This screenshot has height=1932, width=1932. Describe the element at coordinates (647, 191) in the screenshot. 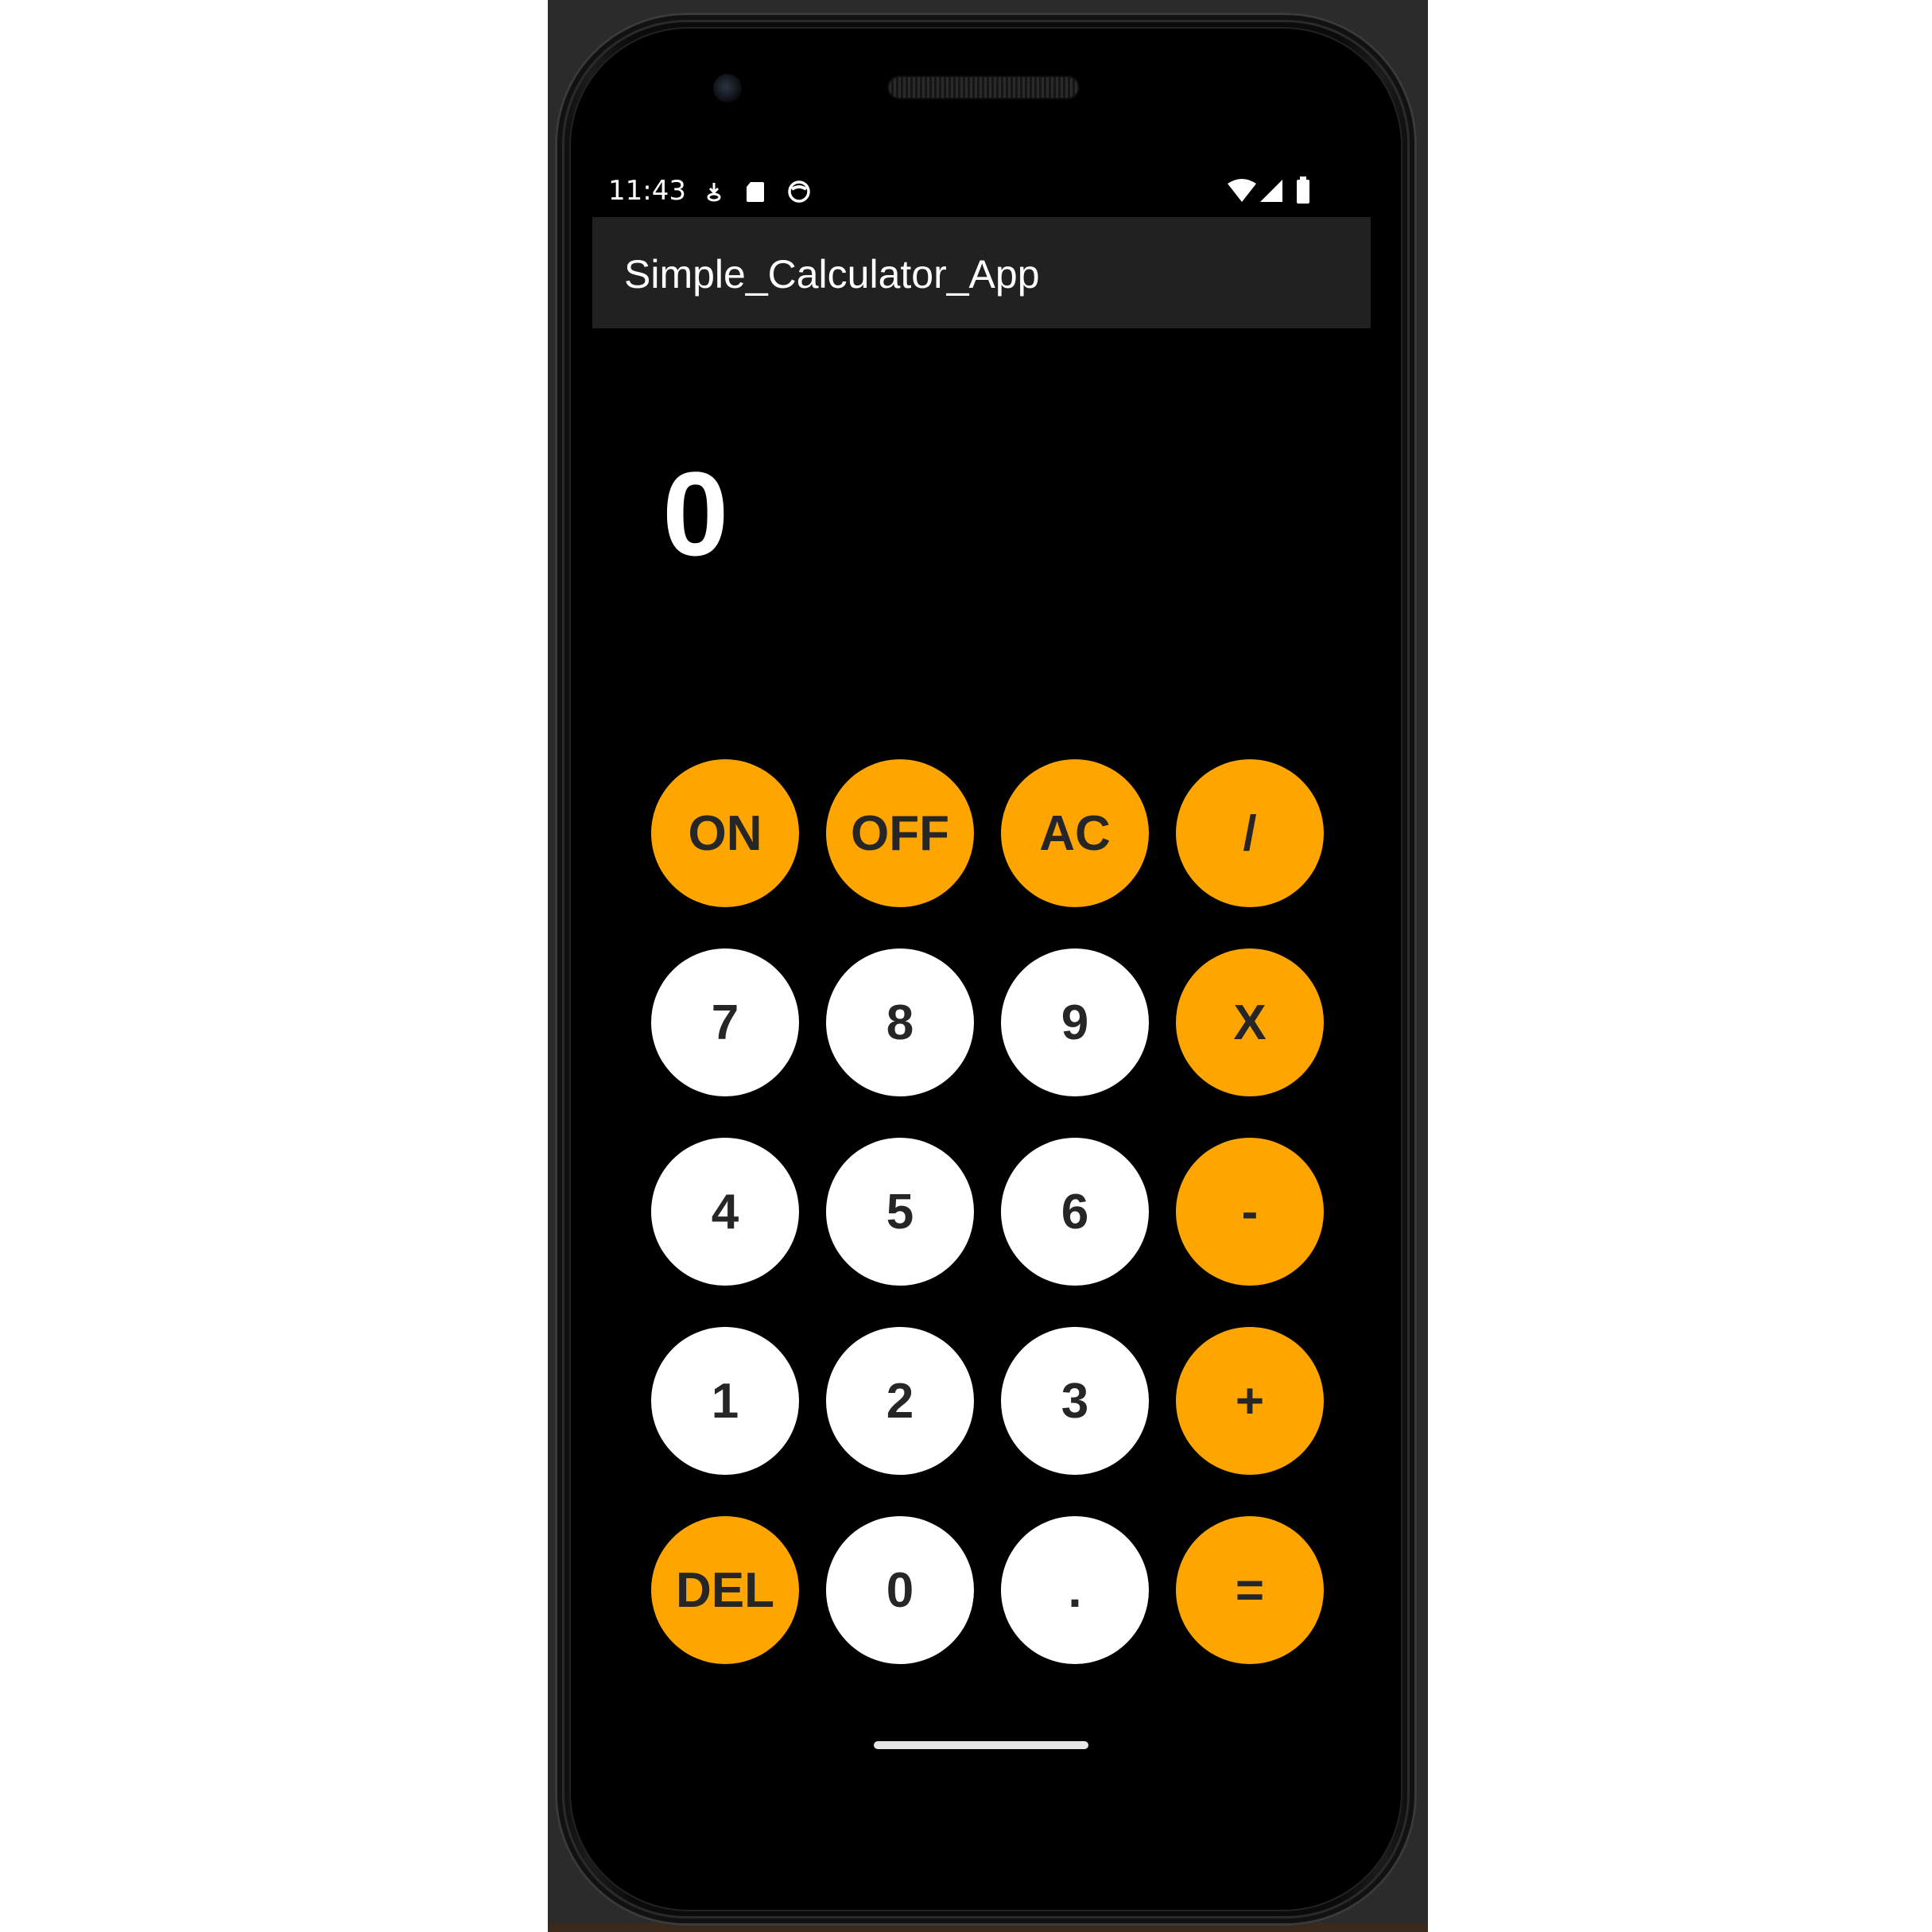

I see `status-time: 11:43` at that location.